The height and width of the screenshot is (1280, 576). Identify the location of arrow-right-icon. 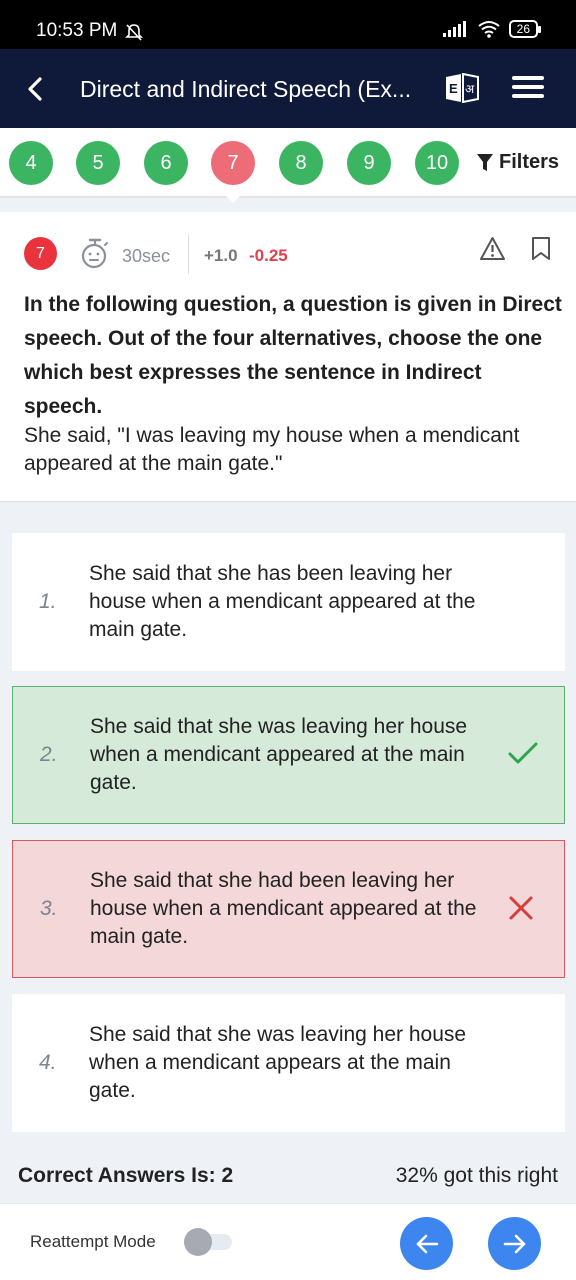
(514, 1243).